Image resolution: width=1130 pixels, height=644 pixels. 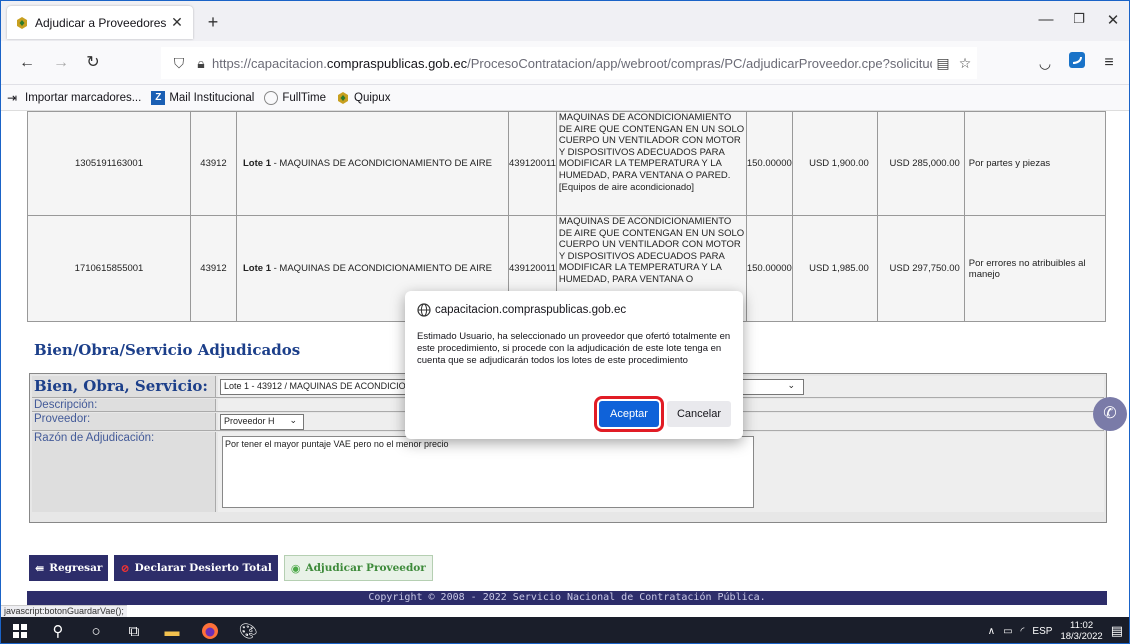 I want to click on code-cell: 439120011, so click(x=532, y=163).